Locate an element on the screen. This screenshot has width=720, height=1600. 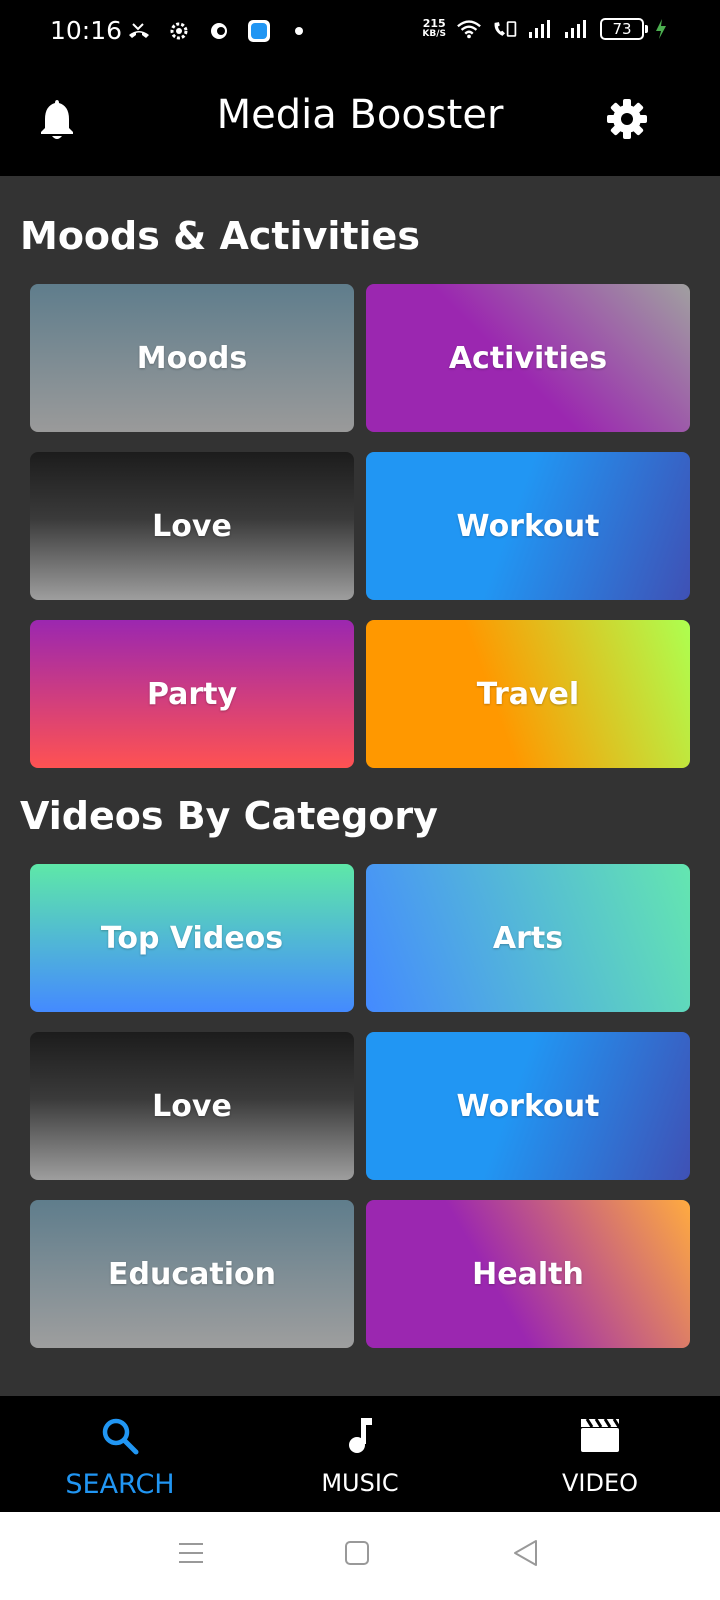
tile-top-videos: Top Videos is located at coordinates (192, 938).